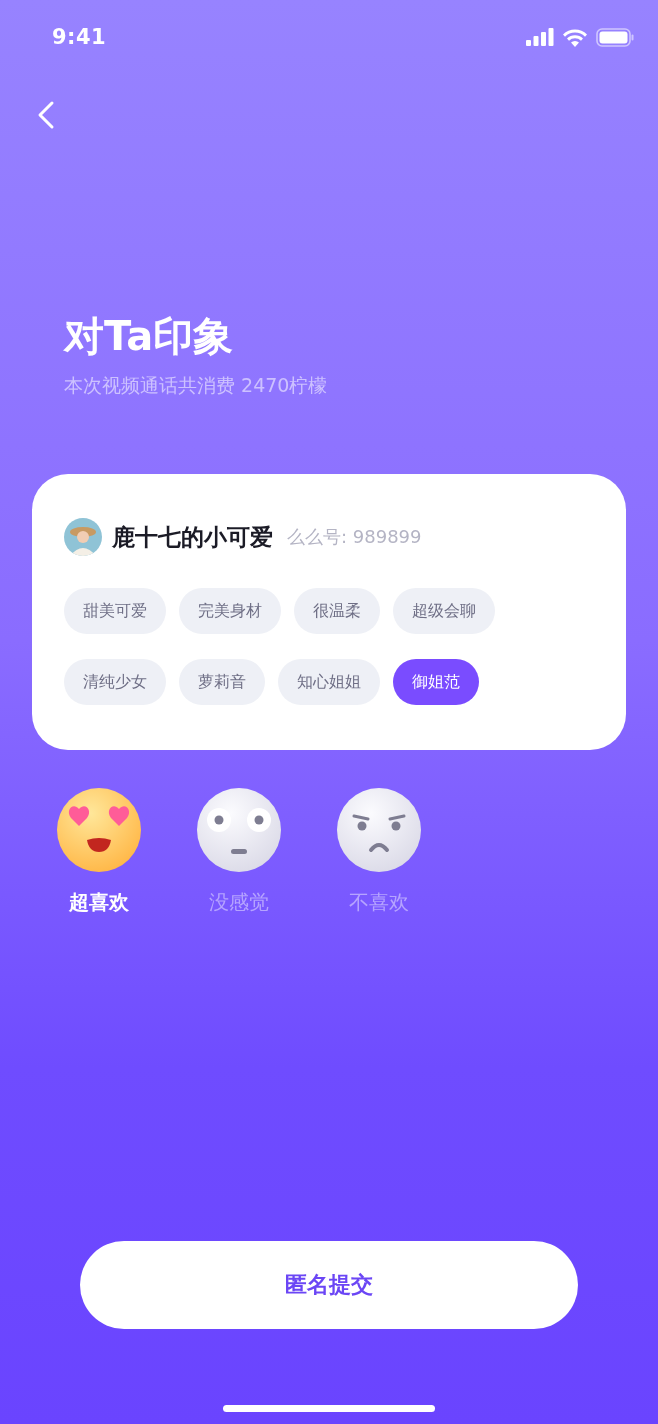 This screenshot has width=658, height=1424. I want to click on tag-chip: 知心姐姐, so click(329, 682).